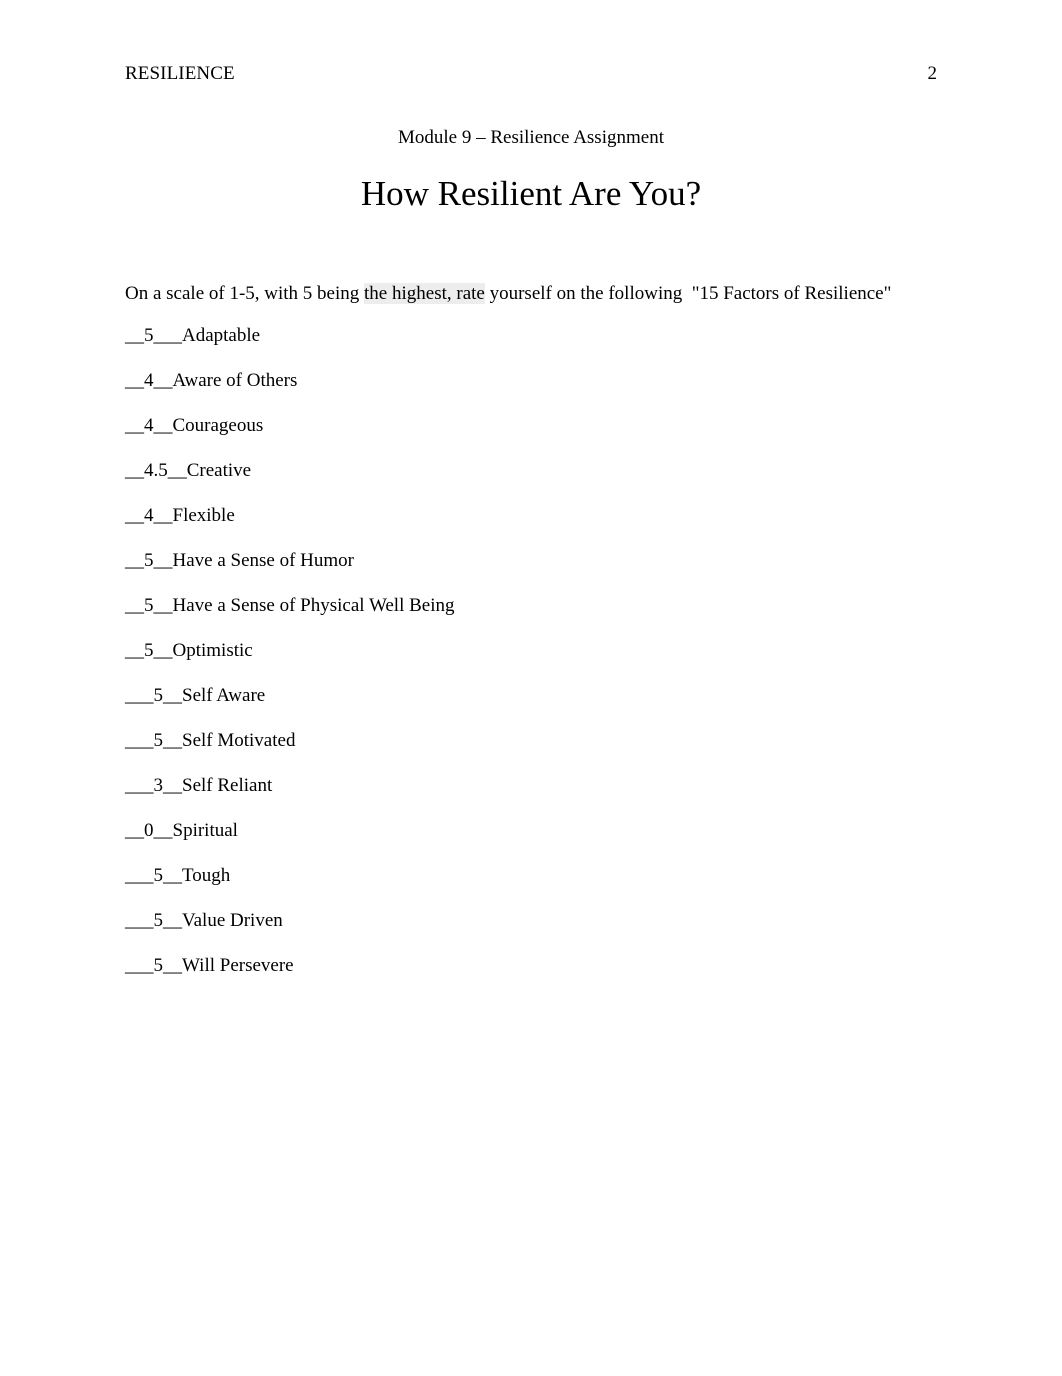 The width and height of the screenshot is (1062, 1376). Describe the element at coordinates (211, 380) in the screenshot. I see `list-item: __4__Aware of Others` at that location.